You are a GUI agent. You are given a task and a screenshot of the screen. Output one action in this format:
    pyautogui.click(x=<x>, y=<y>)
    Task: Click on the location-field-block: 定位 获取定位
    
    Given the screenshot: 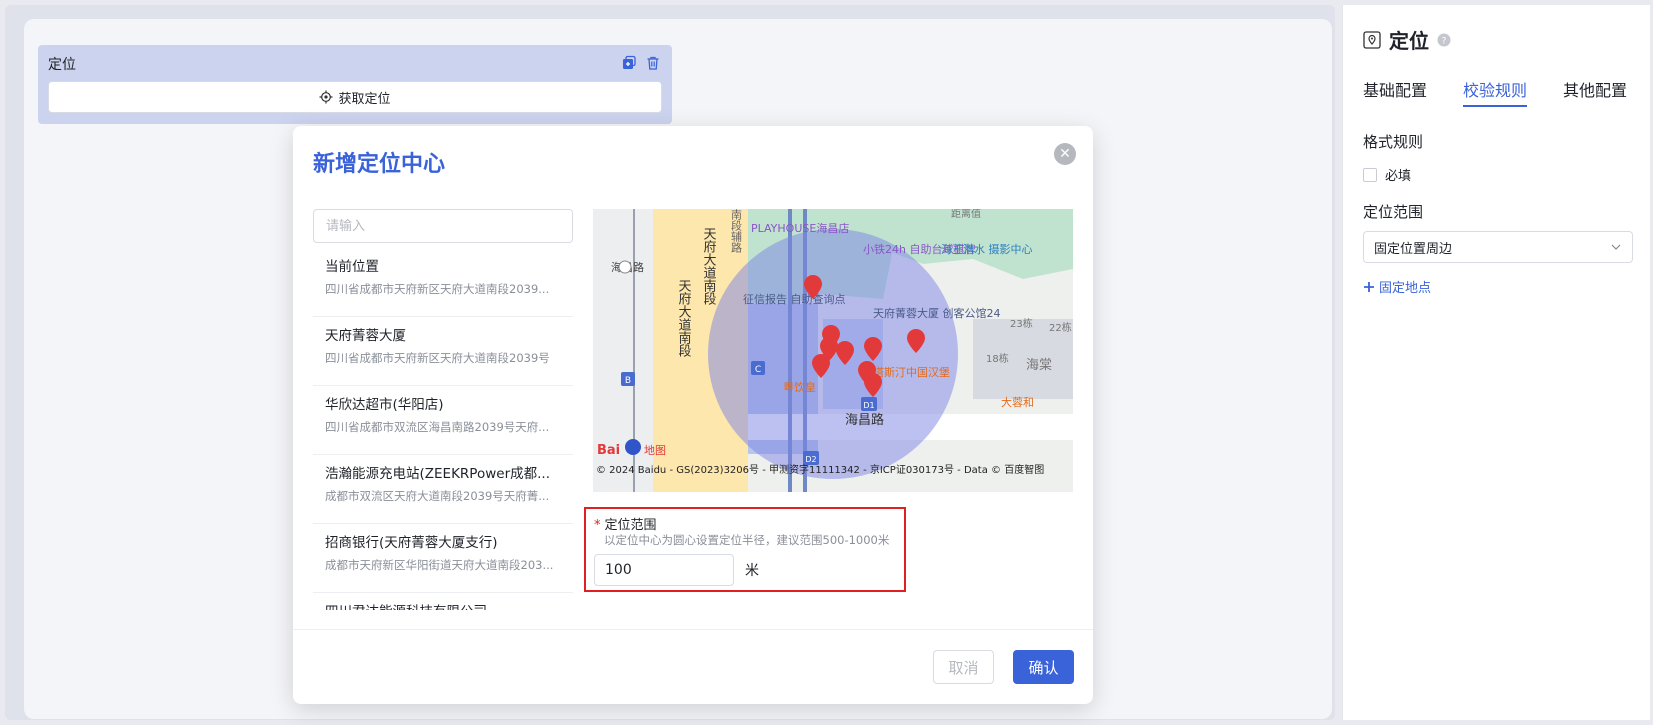 What is the action you would take?
    pyautogui.click(x=355, y=84)
    